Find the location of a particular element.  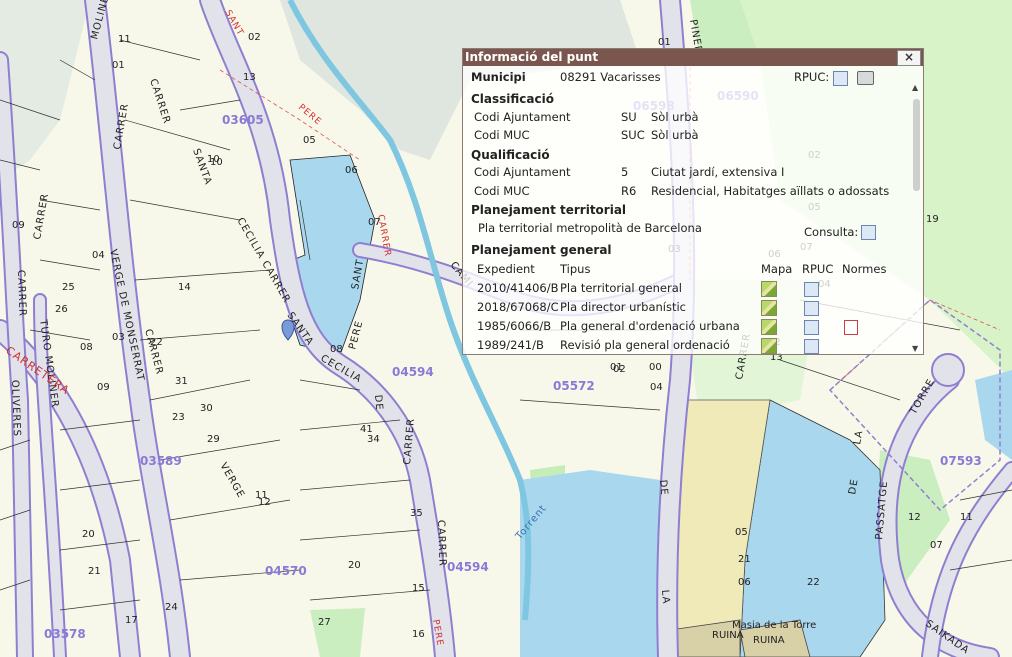

parcel-number: 27 is located at coordinates (324, 622).